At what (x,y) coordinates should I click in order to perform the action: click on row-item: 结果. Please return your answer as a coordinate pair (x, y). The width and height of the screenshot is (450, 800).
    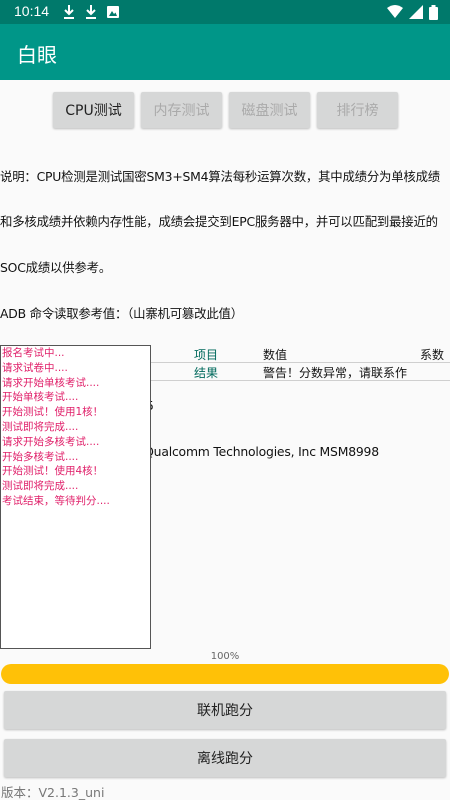
    Looking at the image, I should click on (206, 373).